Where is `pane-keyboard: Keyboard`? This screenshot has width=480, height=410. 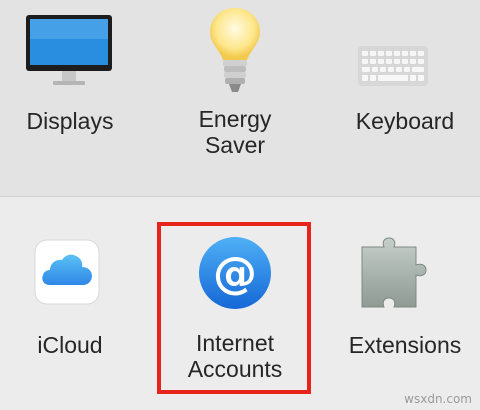
pane-keyboard: Keyboard is located at coordinates (405, 95).